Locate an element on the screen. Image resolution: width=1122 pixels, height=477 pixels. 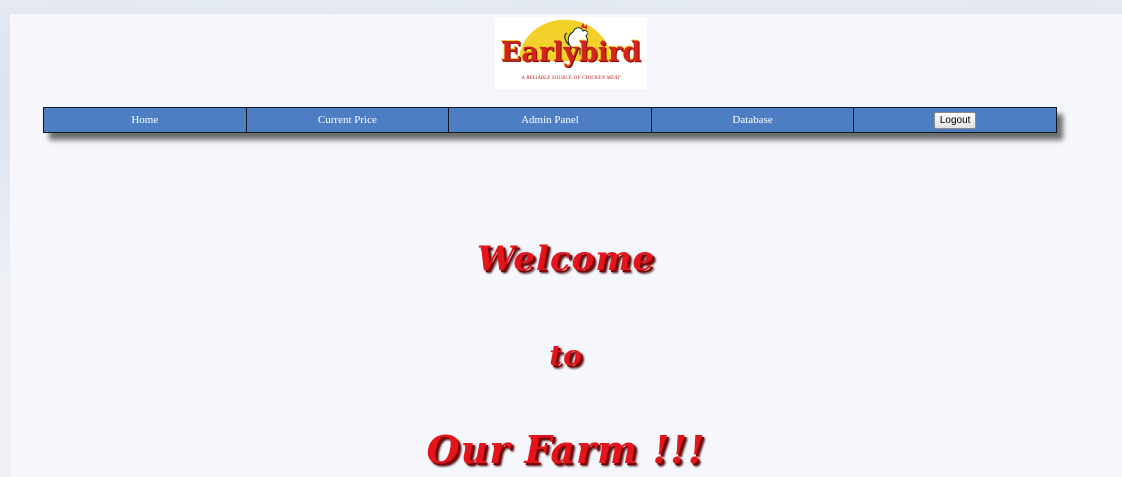
welcome-heading: Welcome is located at coordinates (566, 259).